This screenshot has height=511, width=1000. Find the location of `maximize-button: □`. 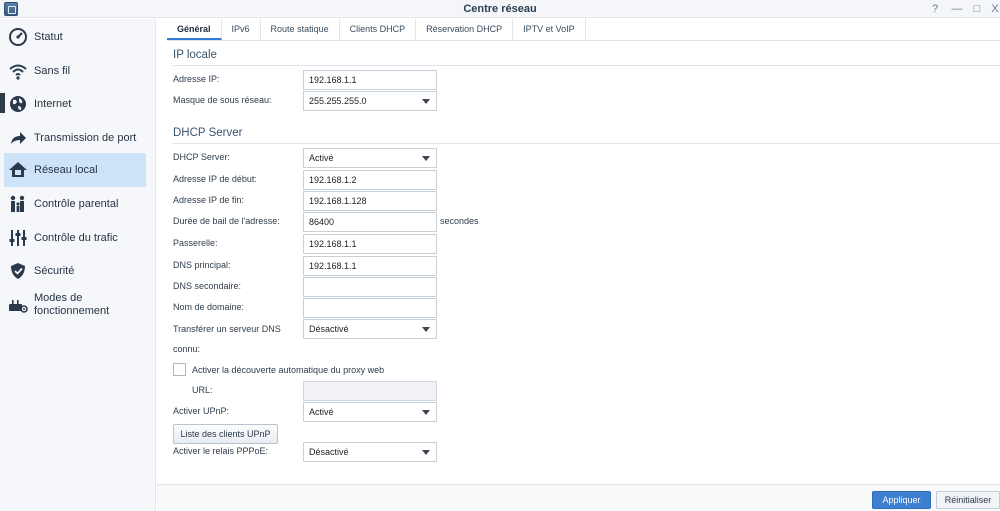

maximize-button: □ is located at coordinates (977, 9).